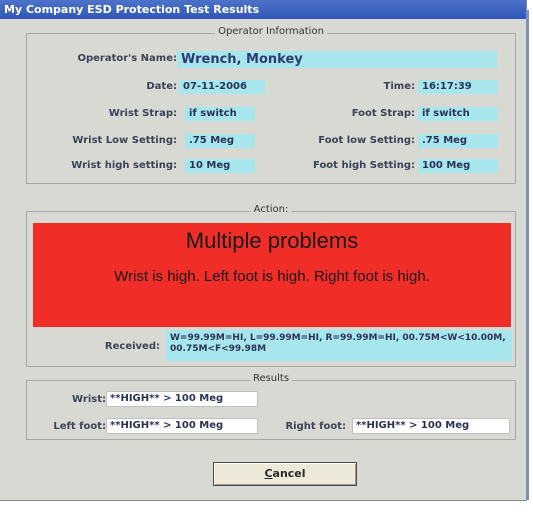 The image size is (533, 515). I want to click on left-foot-result-field: **HIGH** > 100 Meg, so click(182, 426).